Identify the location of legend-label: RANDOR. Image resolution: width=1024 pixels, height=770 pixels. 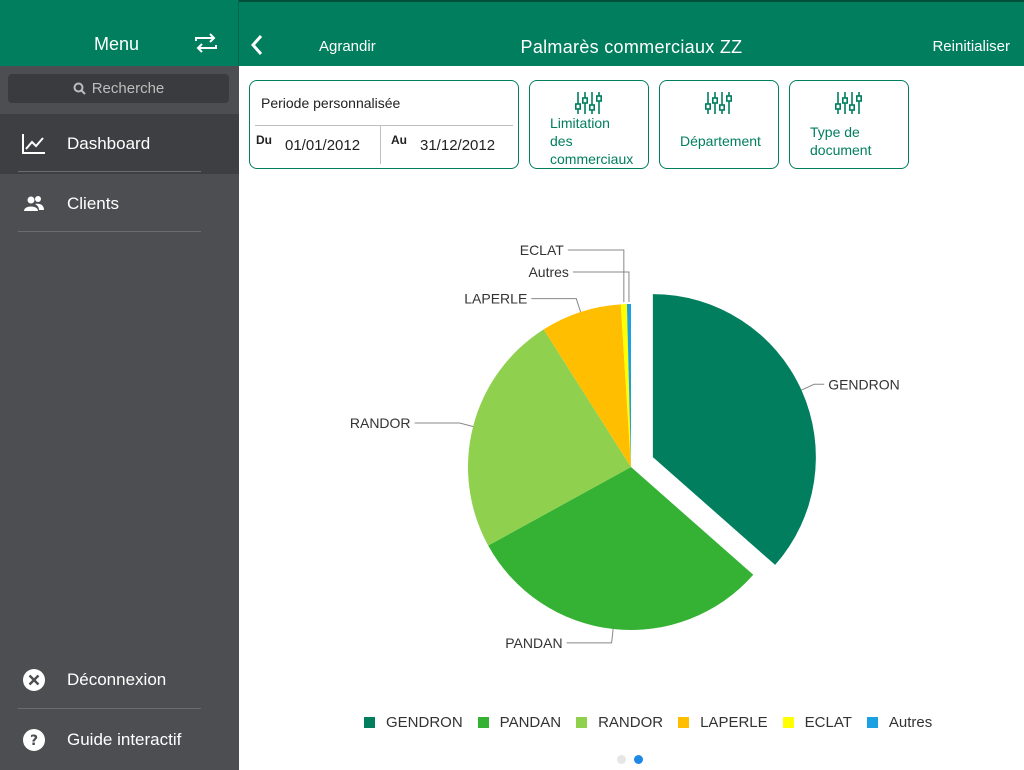
(631, 722).